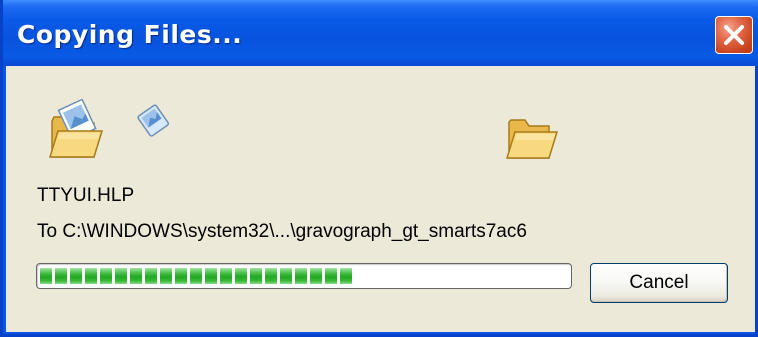 This screenshot has height=337, width=758. What do you see at coordinates (659, 283) in the screenshot?
I see `cancel-button: Cancel` at bounding box center [659, 283].